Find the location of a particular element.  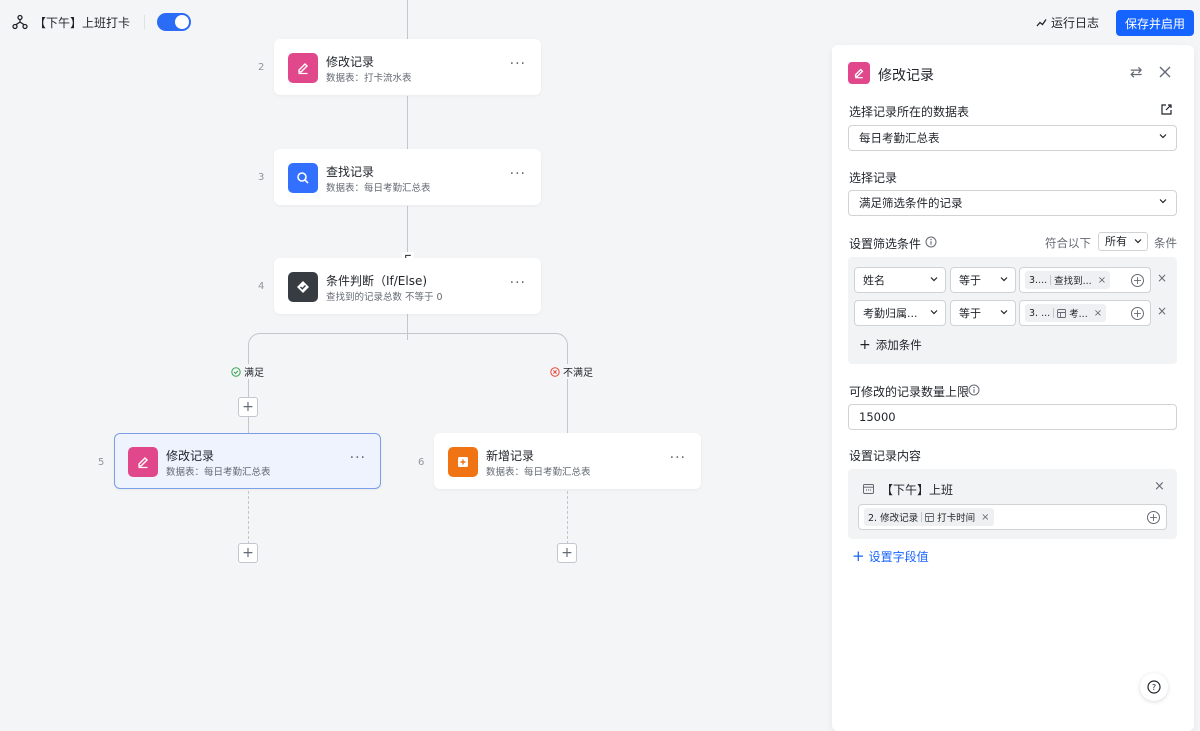

branch-connector-right is located at coordinates (487, 343).